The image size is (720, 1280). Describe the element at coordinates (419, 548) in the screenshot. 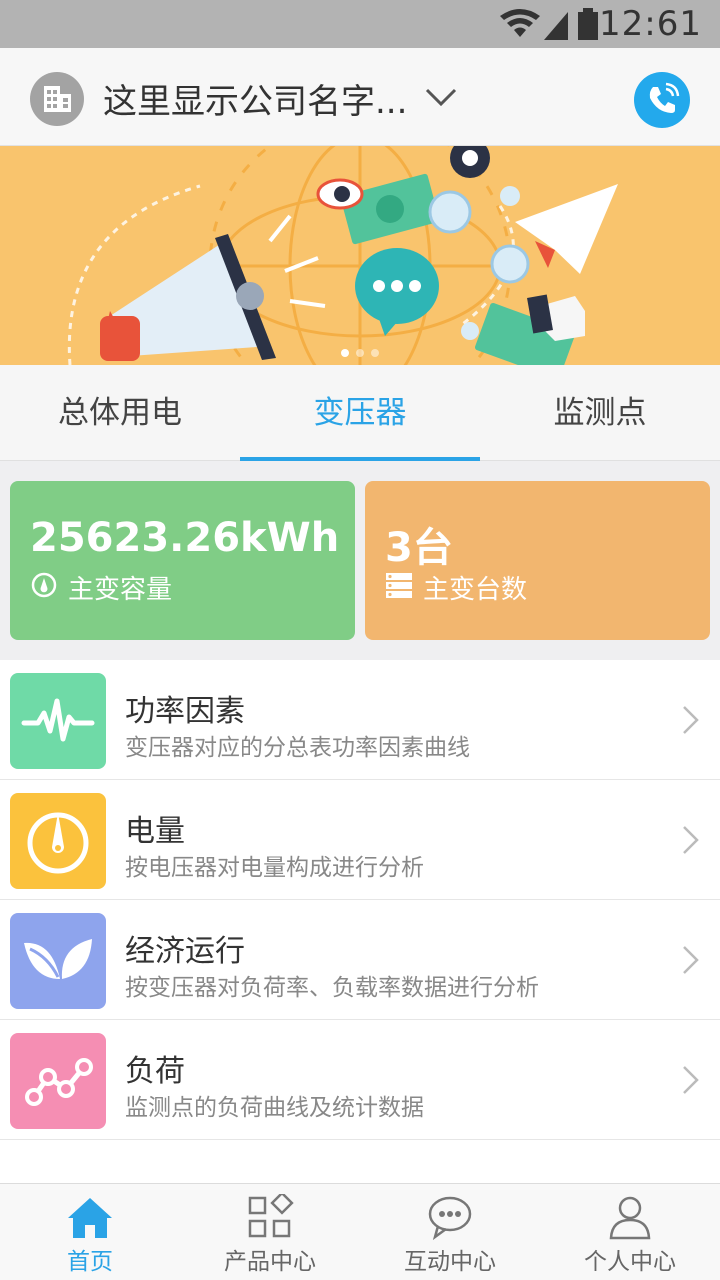

I see `transformer-count-value: 3台` at that location.